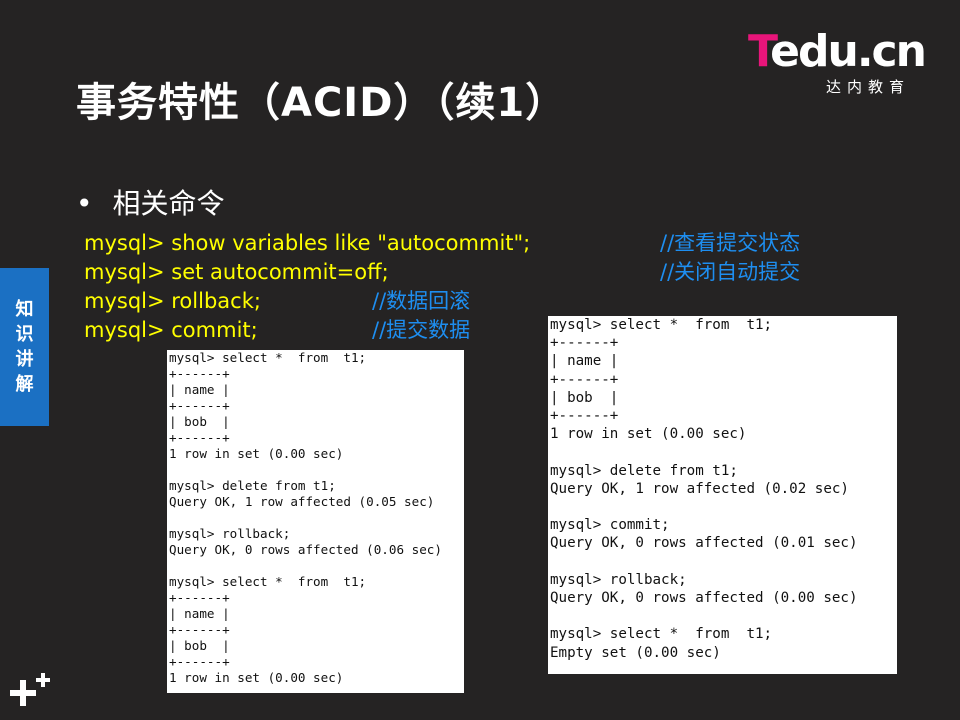 This screenshot has width=960, height=720. I want to click on terminal-line: mysql> commit;, so click(610, 525).